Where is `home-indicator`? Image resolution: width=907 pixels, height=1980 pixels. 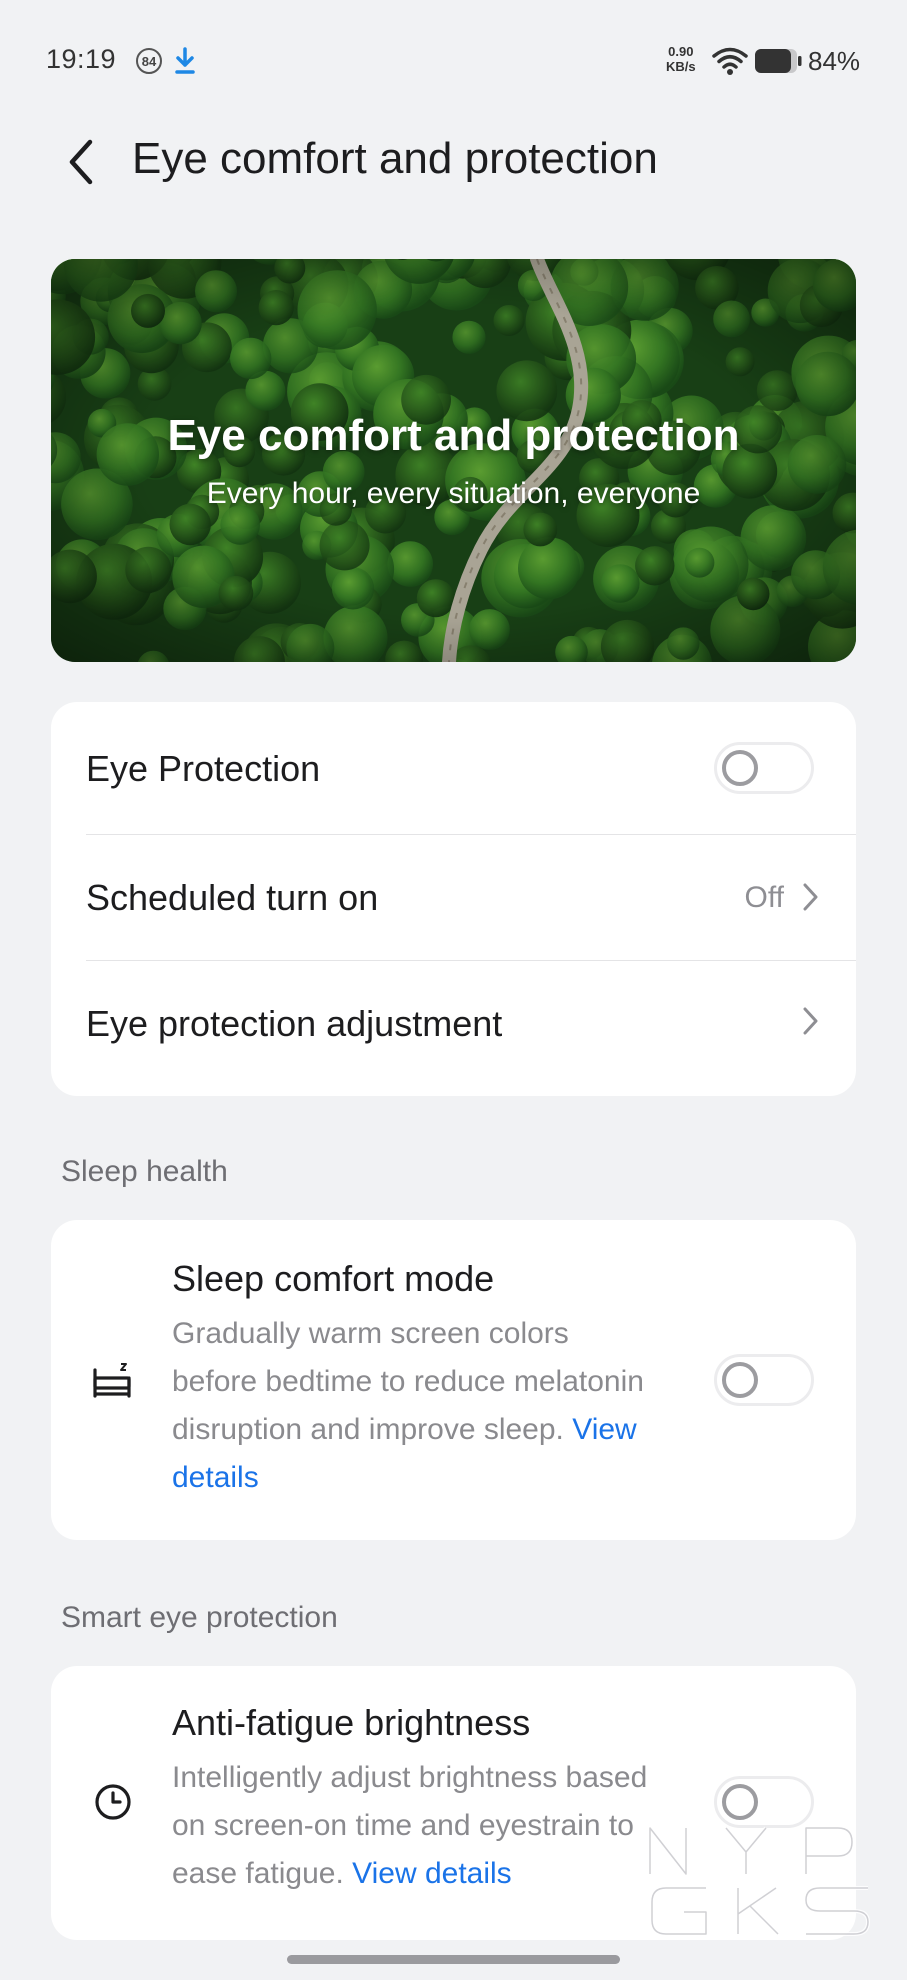
home-indicator is located at coordinates (453, 1959).